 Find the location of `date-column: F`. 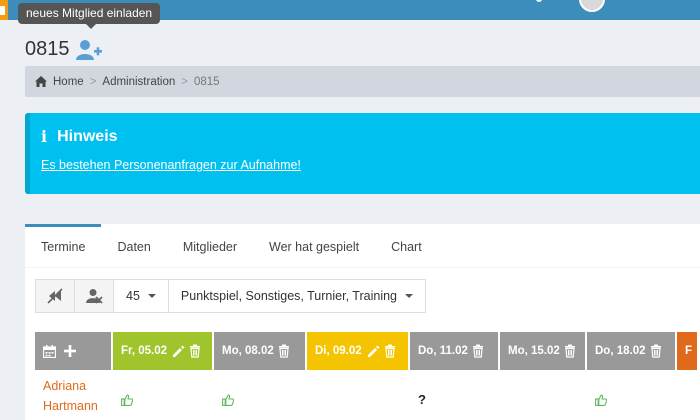

date-column: F is located at coordinates (687, 376).